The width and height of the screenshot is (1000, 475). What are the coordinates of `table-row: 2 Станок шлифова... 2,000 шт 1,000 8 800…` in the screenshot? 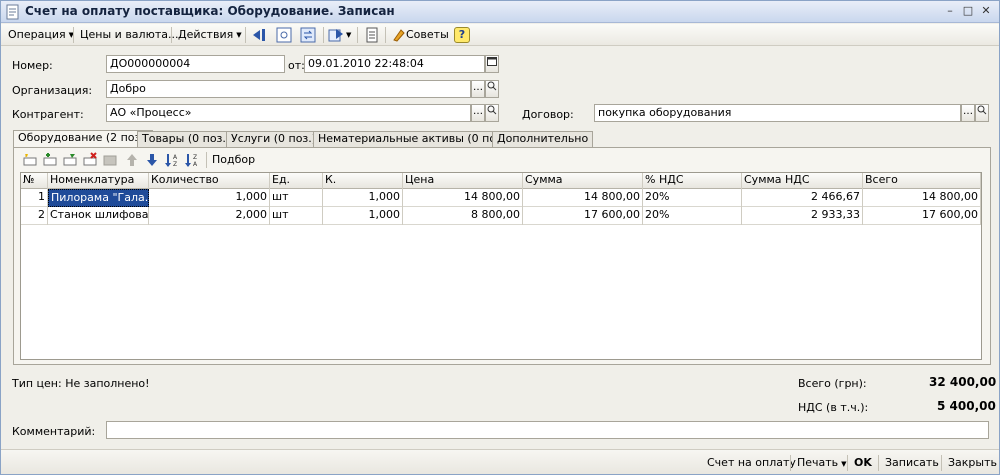 It's located at (501, 216).